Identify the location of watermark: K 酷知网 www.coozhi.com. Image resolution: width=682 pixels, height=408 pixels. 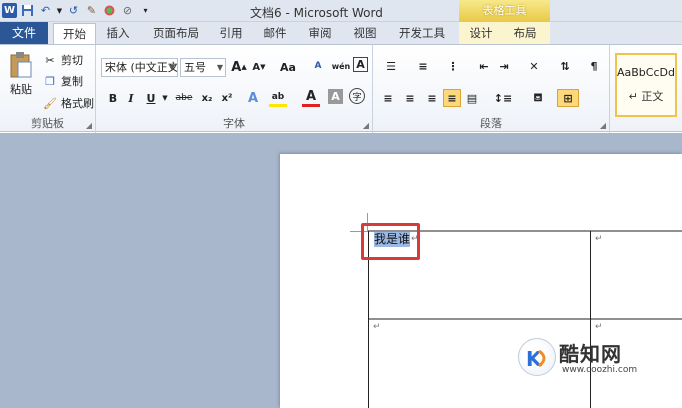
(598, 359).